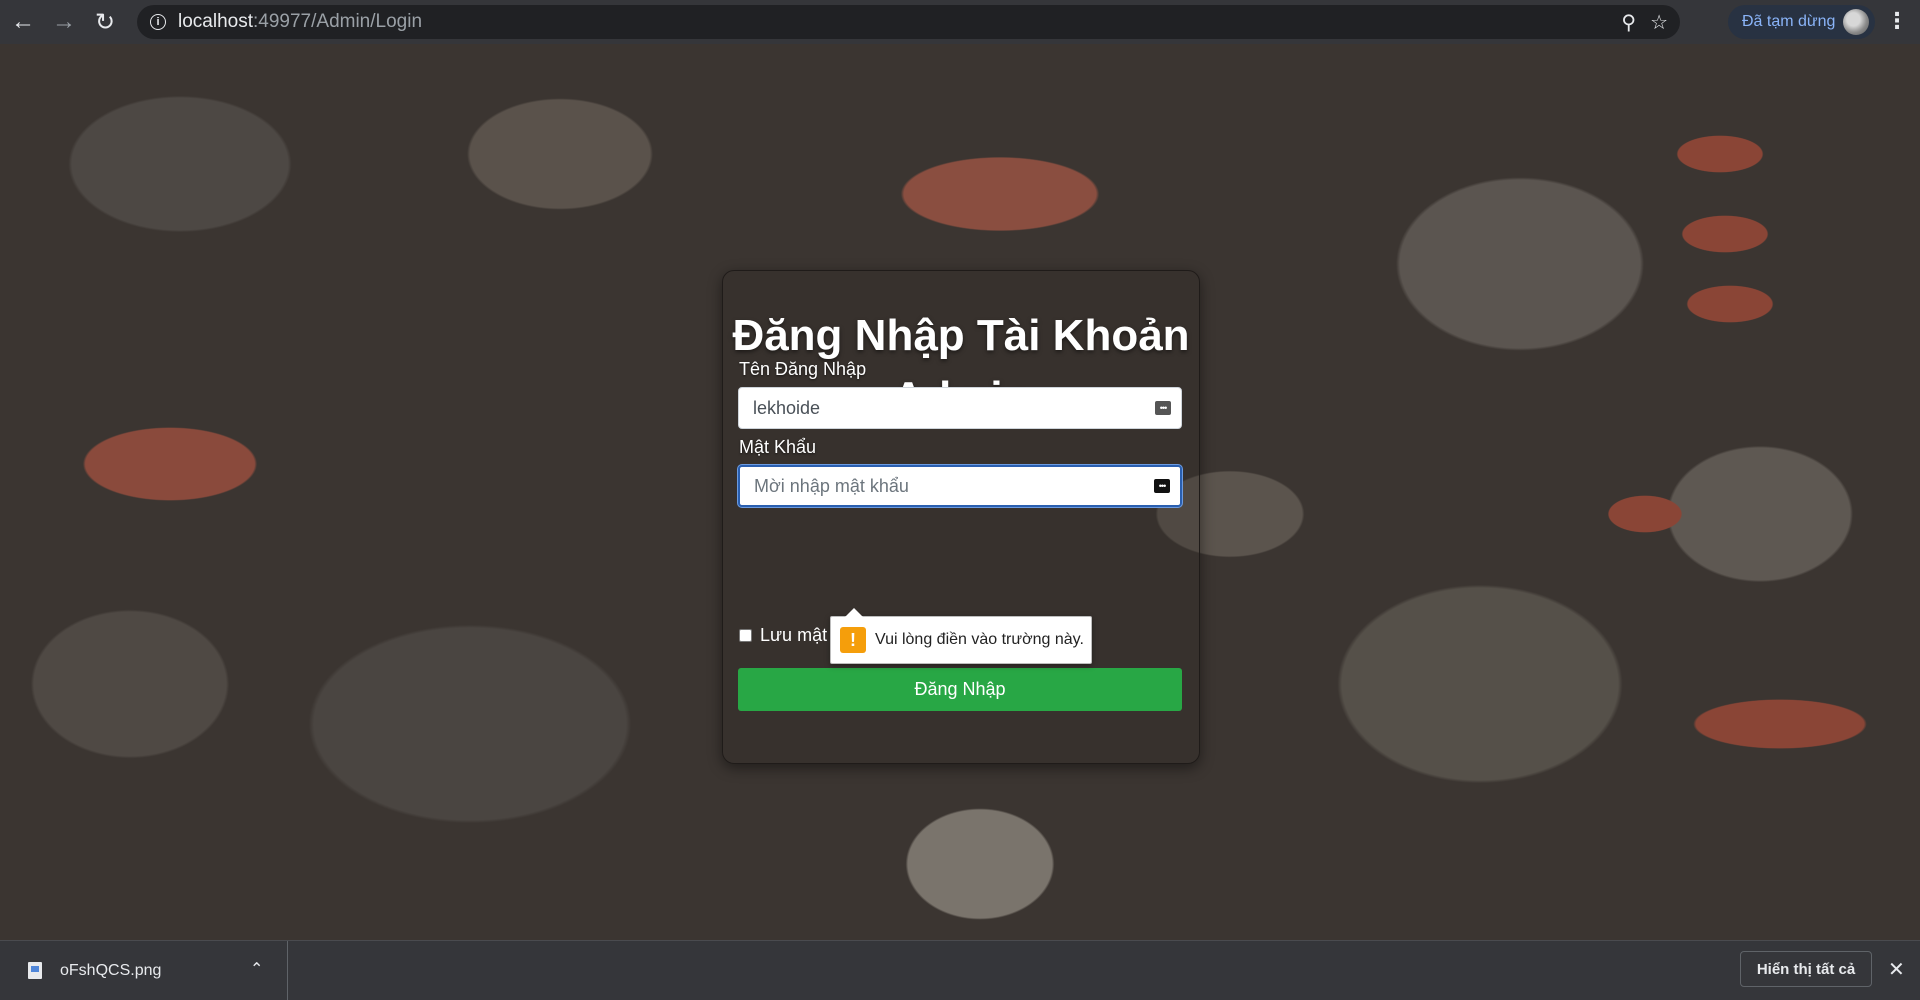 This screenshot has height=1000, width=1920. I want to click on show-all-button: Hiển thị tất cả, so click(1806, 969).